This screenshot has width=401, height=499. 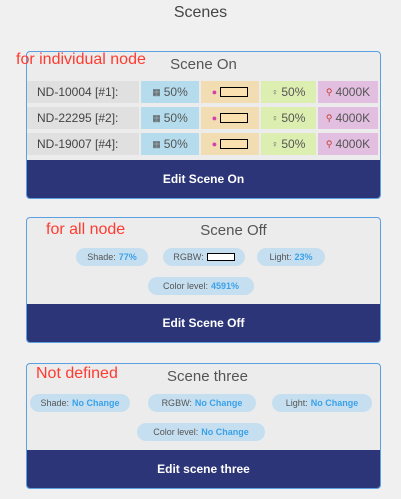 I want to click on annotation-all: for all node, so click(x=86, y=229).